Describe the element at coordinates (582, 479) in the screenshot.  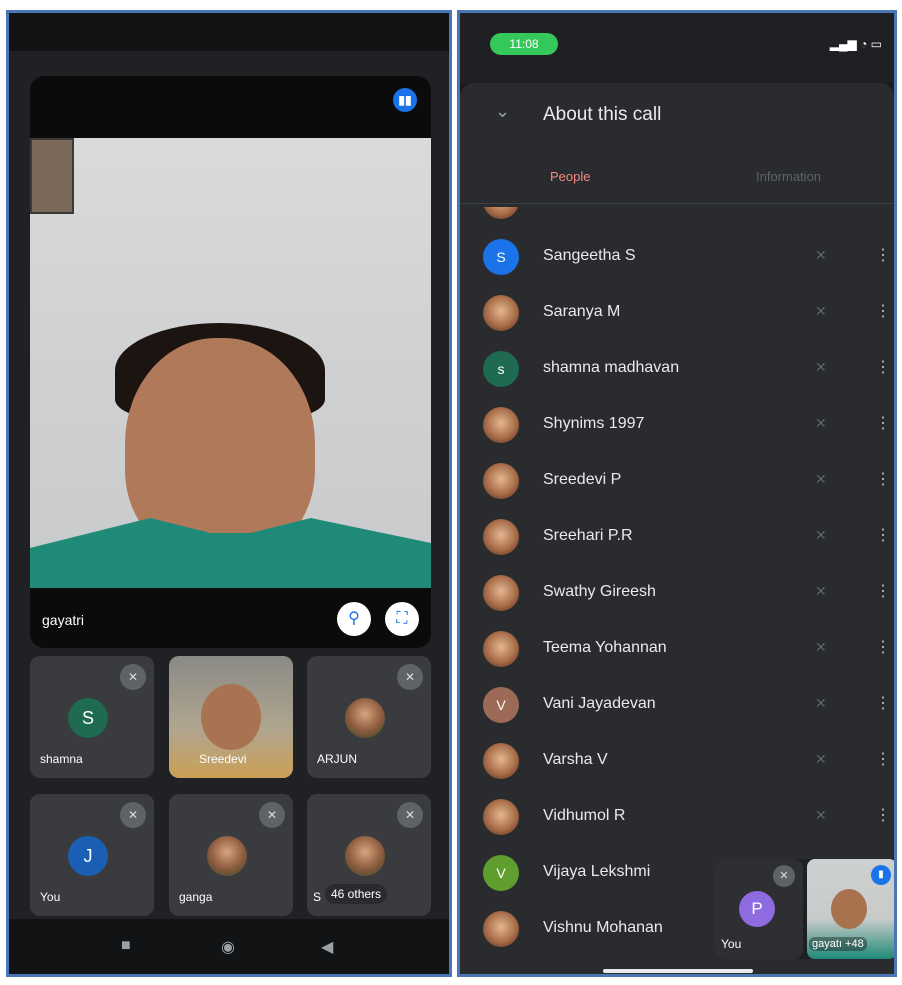
I see `participant-name: Sreedevi P` at that location.